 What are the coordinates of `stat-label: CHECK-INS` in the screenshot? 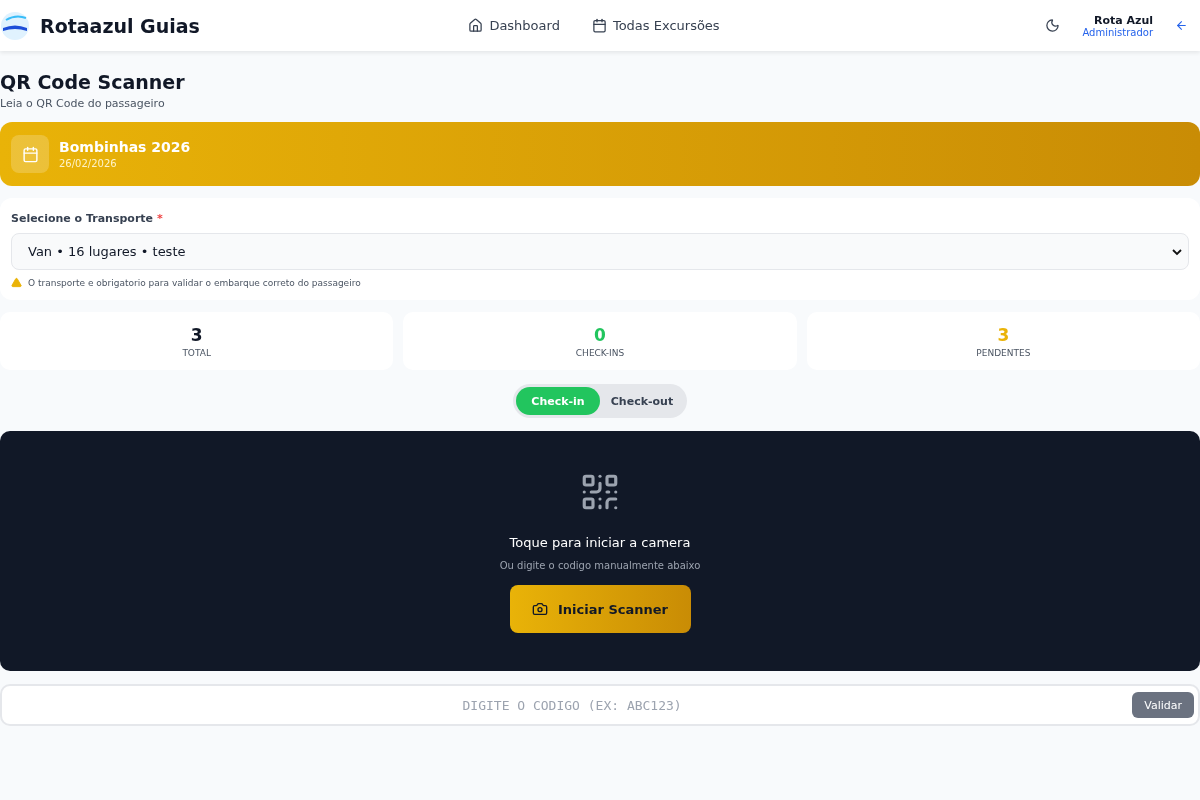 It's located at (600, 352).